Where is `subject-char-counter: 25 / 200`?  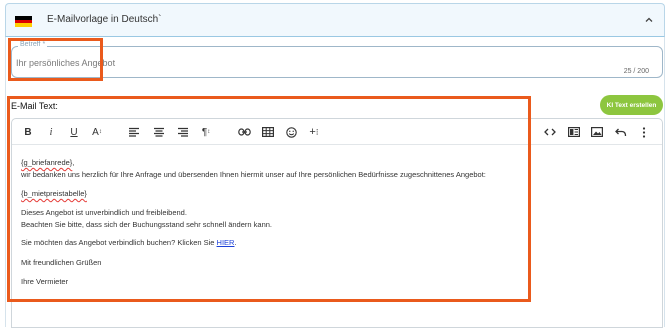
subject-char-counter: 25 / 200 is located at coordinates (636, 71).